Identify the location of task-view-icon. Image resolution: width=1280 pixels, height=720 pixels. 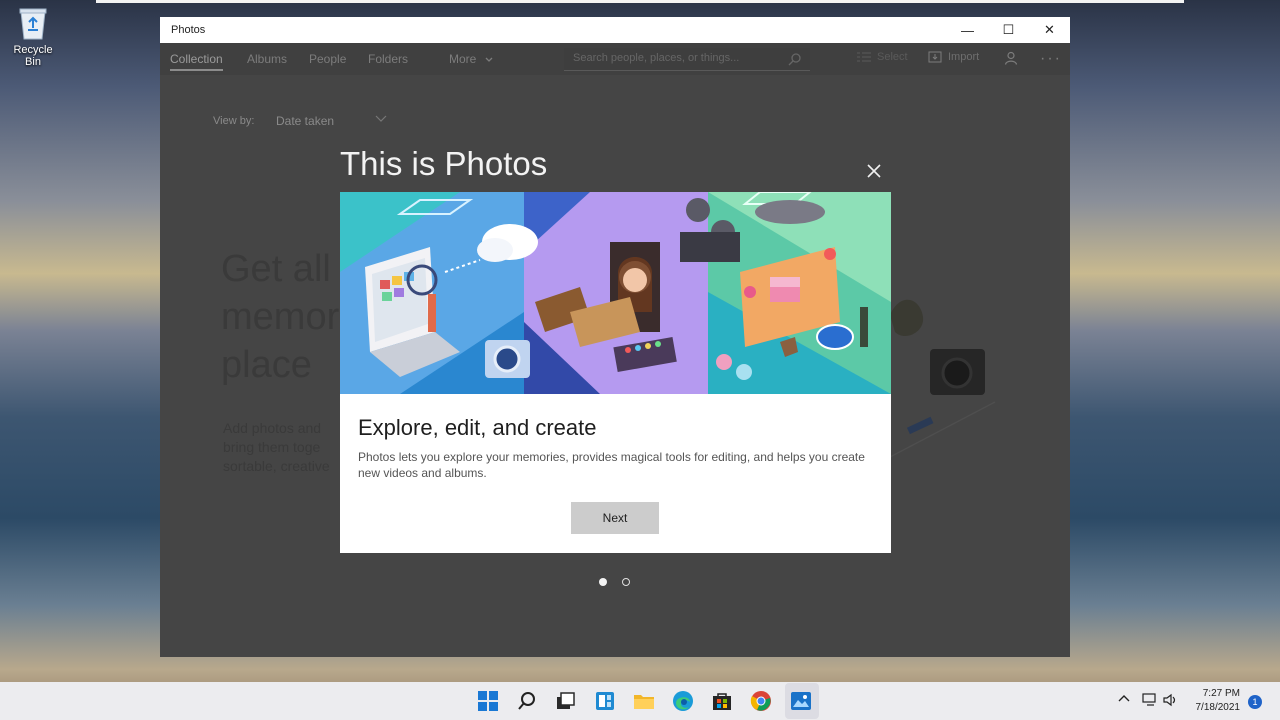
(566, 701).